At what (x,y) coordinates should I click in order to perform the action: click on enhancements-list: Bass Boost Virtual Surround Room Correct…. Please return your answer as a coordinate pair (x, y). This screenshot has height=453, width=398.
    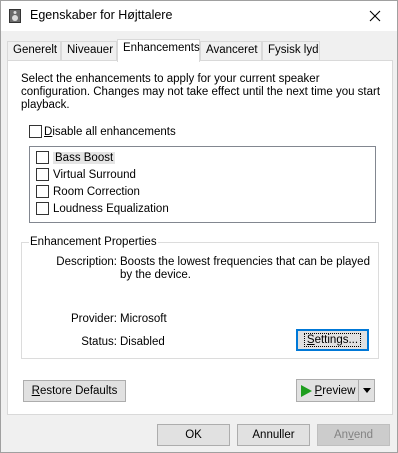
    Looking at the image, I should click on (202, 184).